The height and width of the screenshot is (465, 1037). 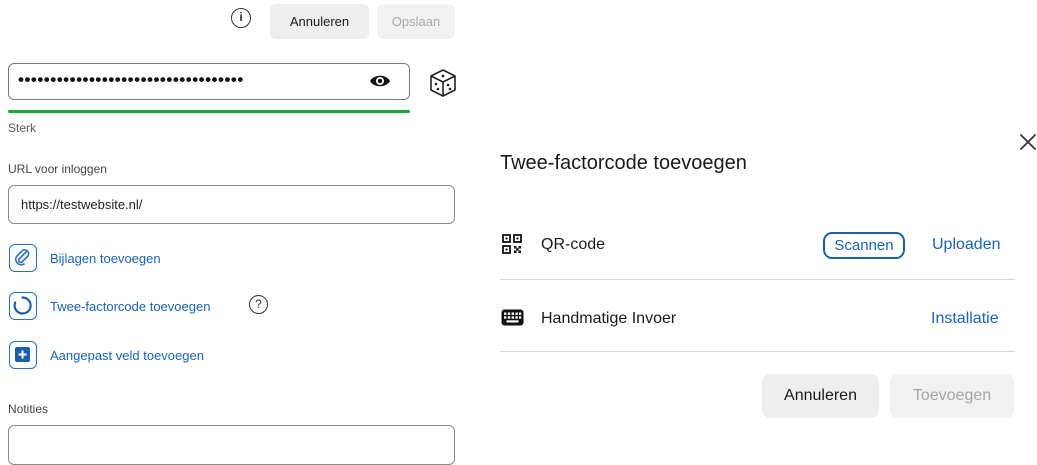 I want to click on plus-square-icon, so click(x=23, y=355).